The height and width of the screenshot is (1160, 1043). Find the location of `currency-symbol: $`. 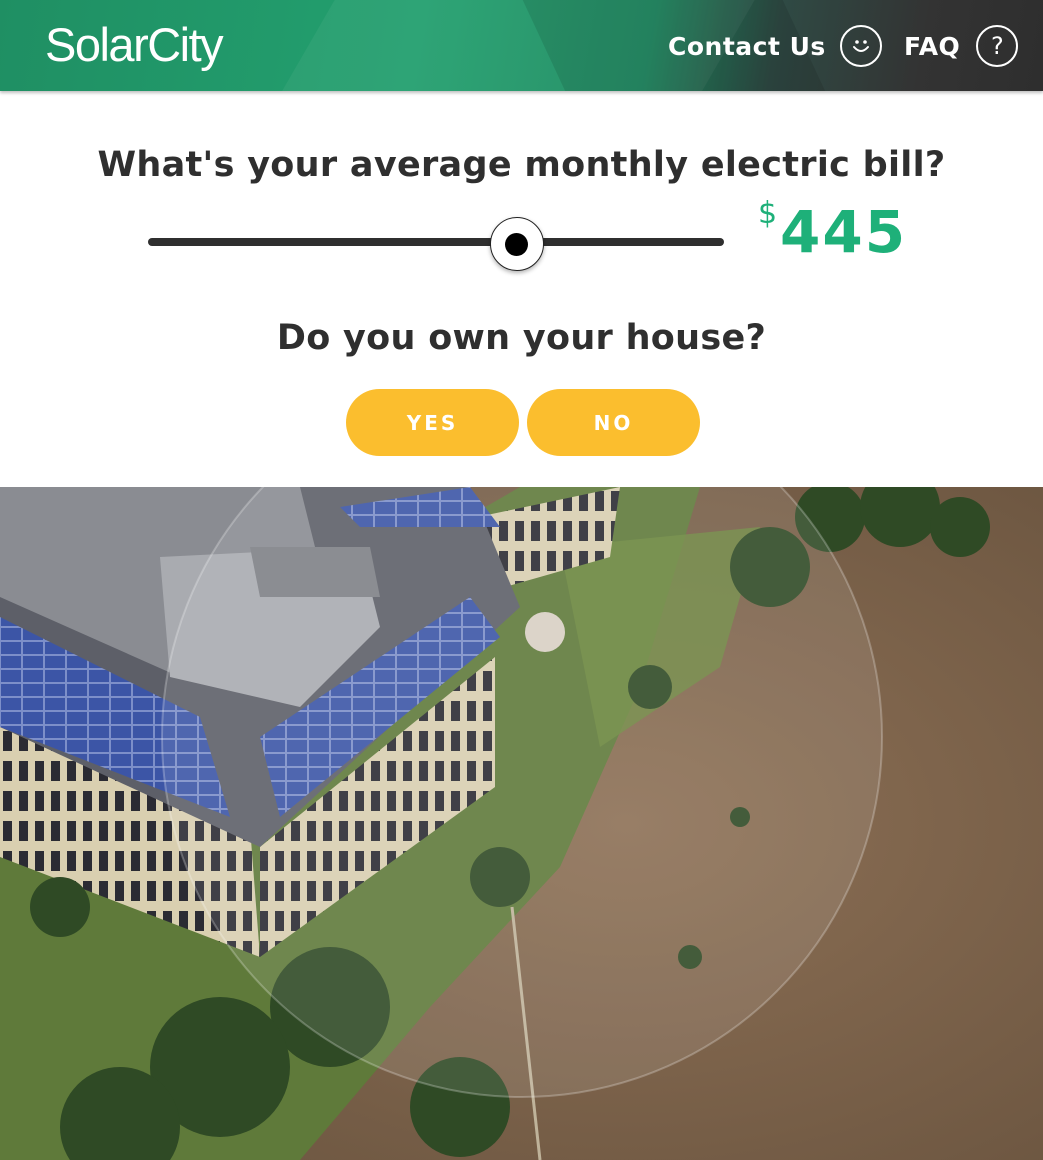

currency-symbol: $ is located at coordinates (768, 213).